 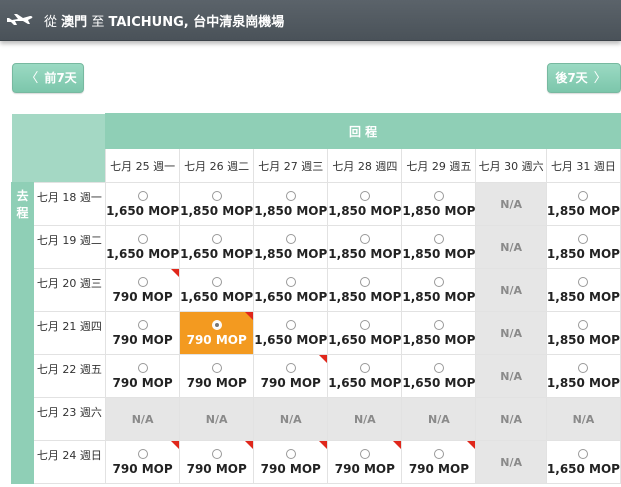 I want to click on return-label-row: 回 程, so click(x=316, y=148).